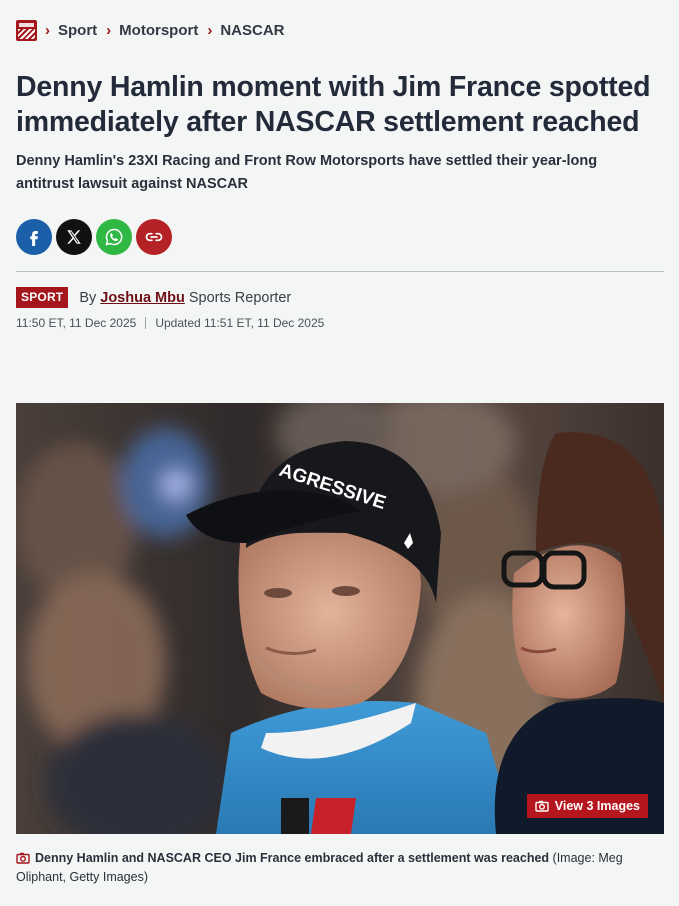 The width and height of the screenshot is (679, 906). I want to click on link-icon, so click(154, 237).